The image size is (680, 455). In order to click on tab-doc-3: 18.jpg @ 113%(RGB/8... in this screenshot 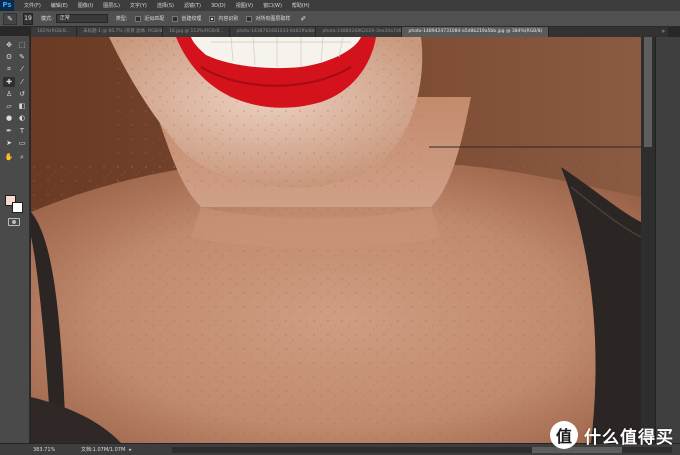, I will do `click(197, 32)`.